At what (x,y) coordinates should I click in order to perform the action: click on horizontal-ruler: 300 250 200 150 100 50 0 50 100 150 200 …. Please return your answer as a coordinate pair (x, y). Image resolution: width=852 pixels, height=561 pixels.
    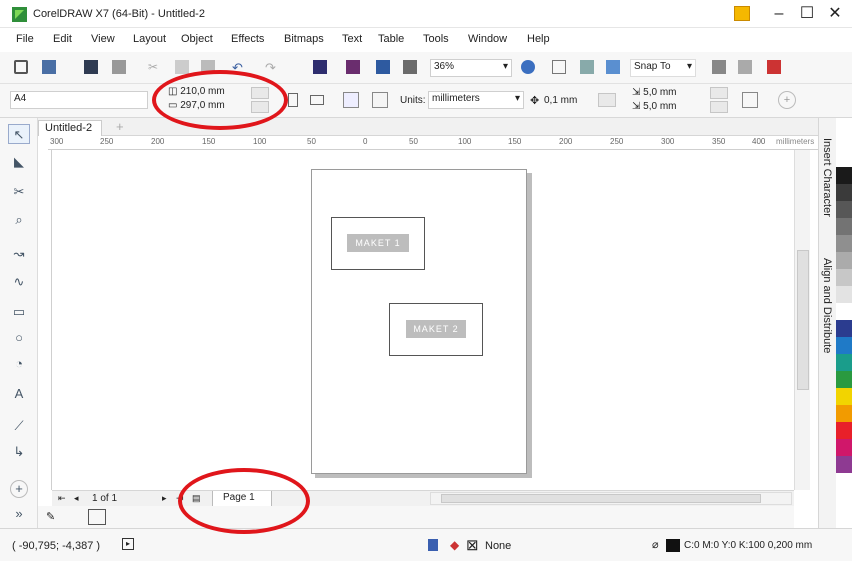
    Looking at the image, I should click on (433, 143).